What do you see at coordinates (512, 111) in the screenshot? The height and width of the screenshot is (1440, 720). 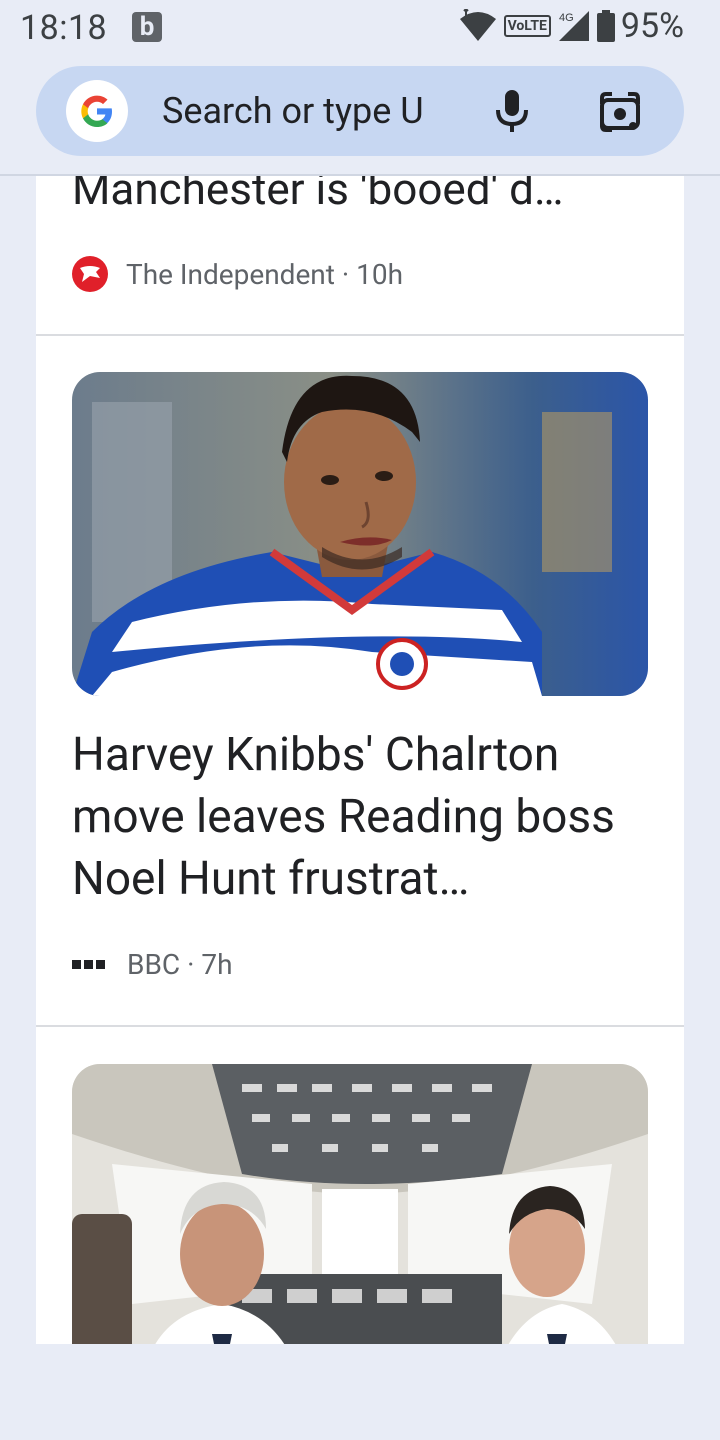 I see `mic-icon` at bounding box center [512, 111].